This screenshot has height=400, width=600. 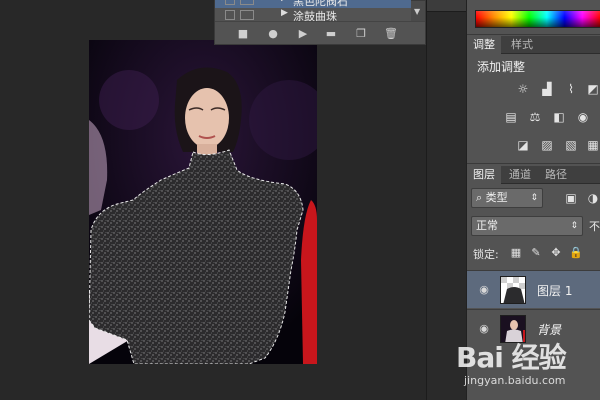 What do you see at coordinates (496, 197) in the screenshot?
I see `layer-filter-value: 类型` at bounding box center [496, 197].